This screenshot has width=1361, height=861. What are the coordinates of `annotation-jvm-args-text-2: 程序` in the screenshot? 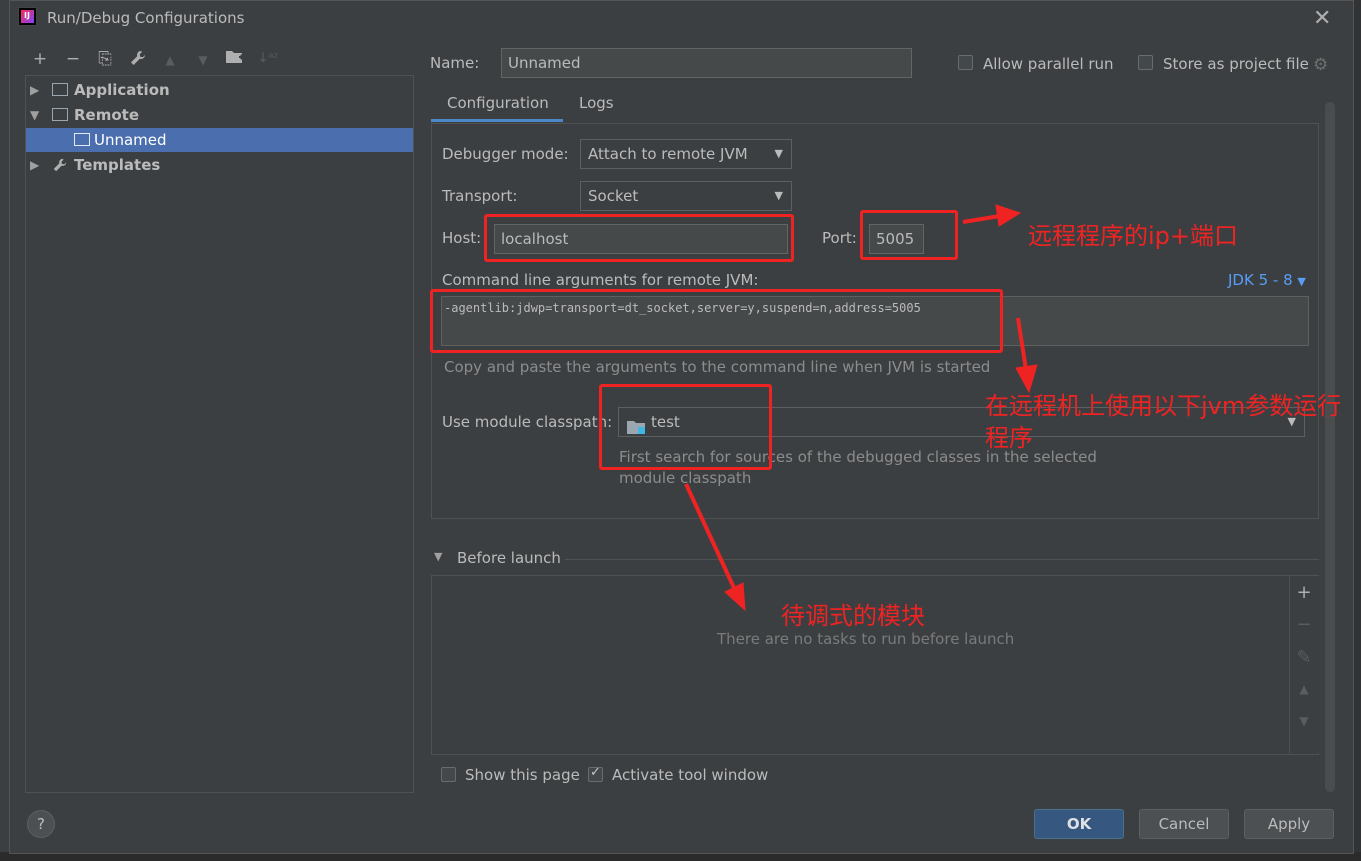 It's located at (1009, 438).